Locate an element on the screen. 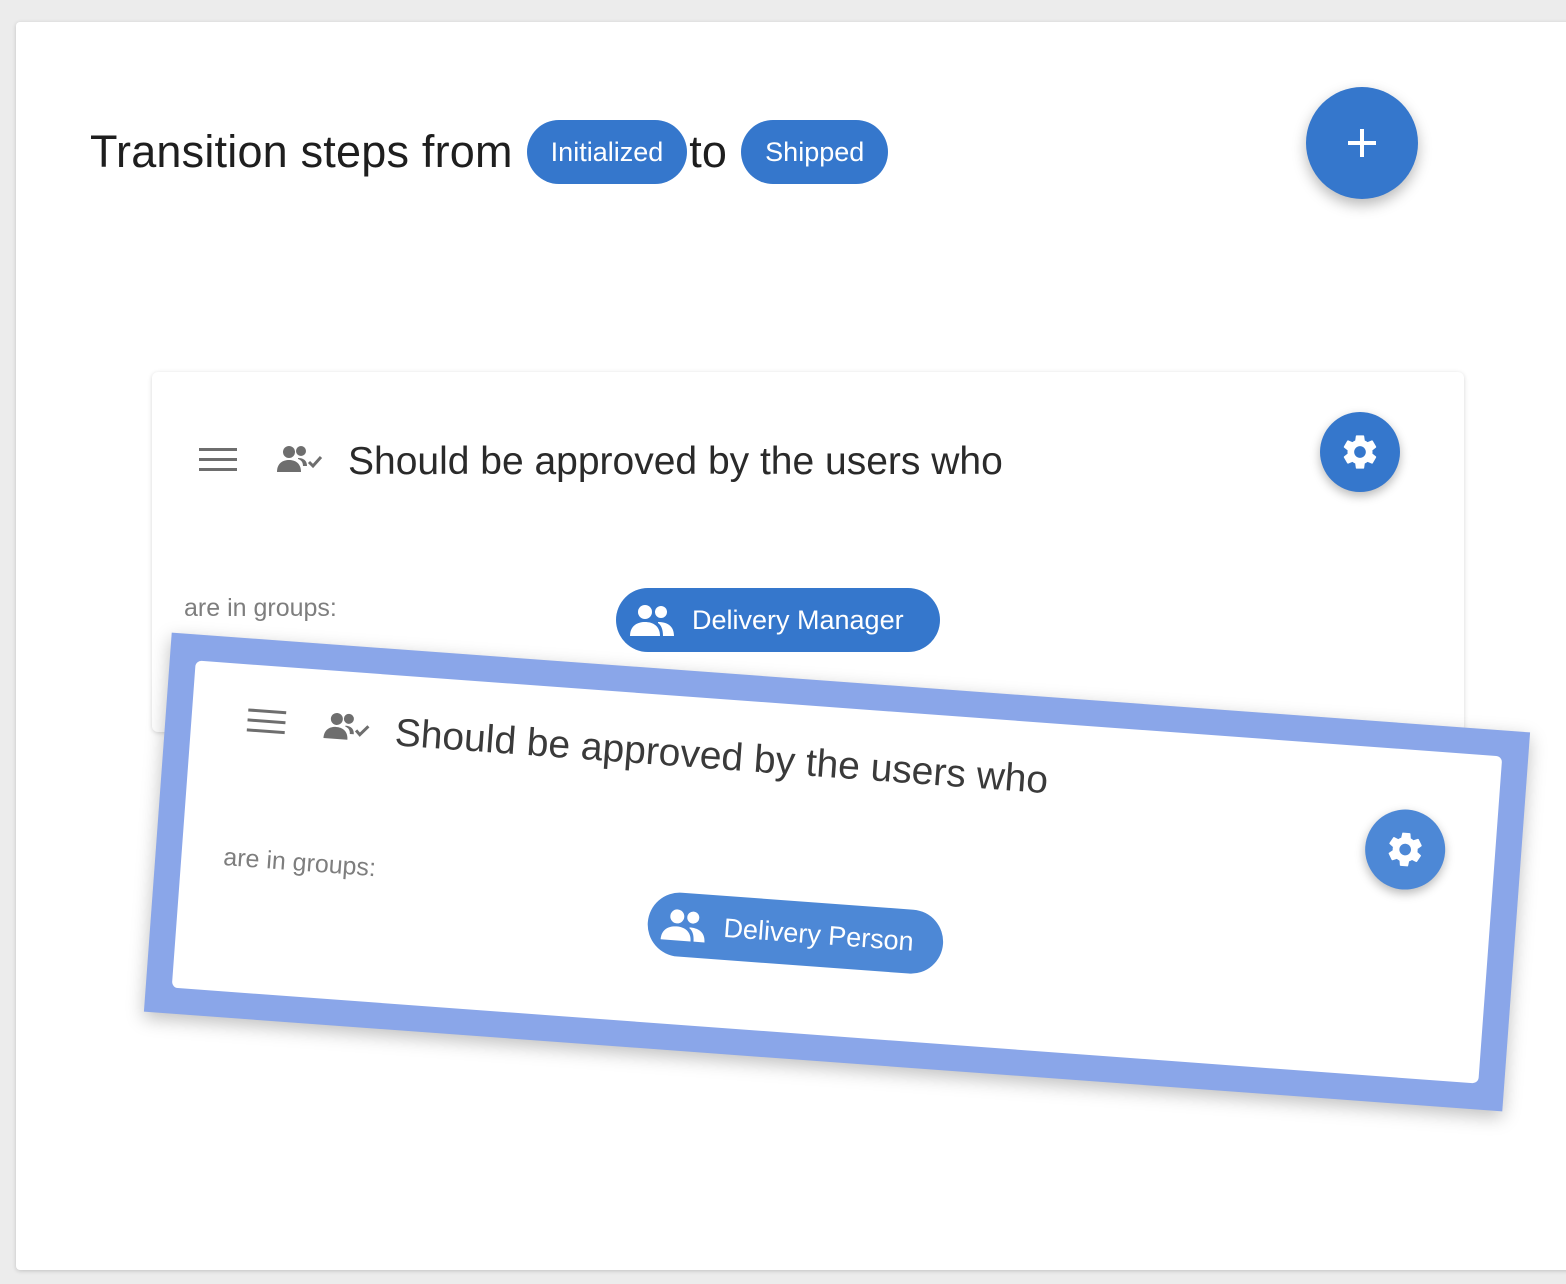 The image size is (1566, 1284). title-prefix: Transition steps from is located at coordinates (301, 151).